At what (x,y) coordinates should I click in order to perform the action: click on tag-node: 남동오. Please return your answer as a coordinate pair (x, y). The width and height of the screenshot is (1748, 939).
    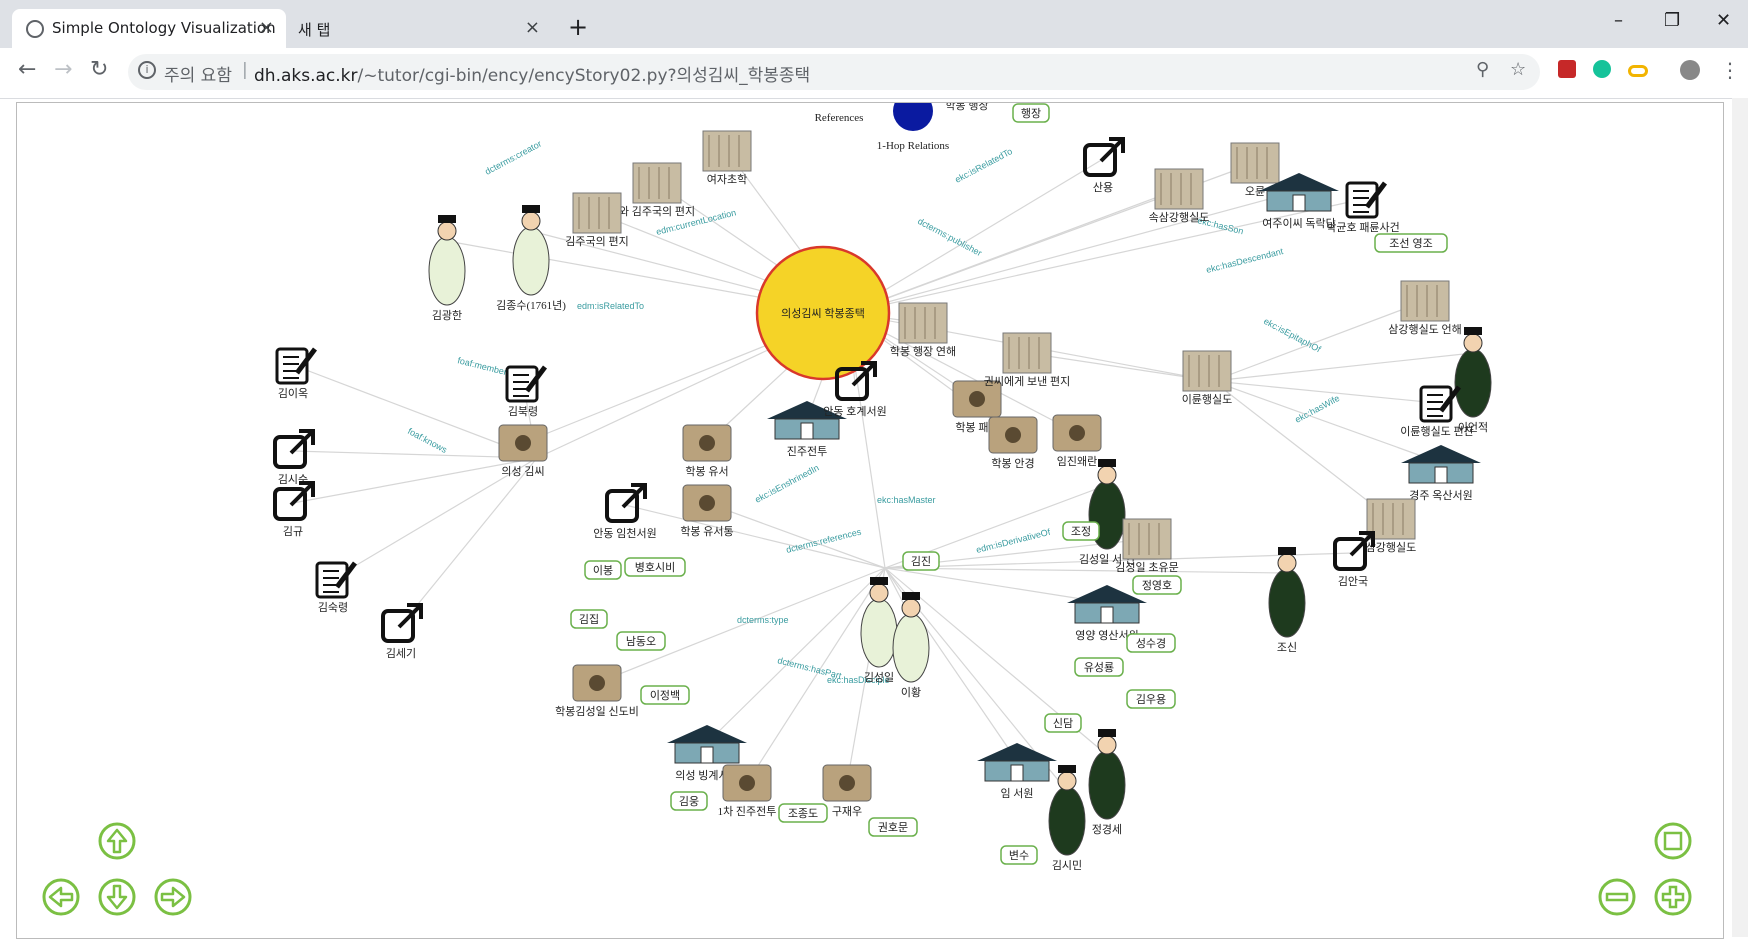
    Looking at the image, I should click on (641, 641).